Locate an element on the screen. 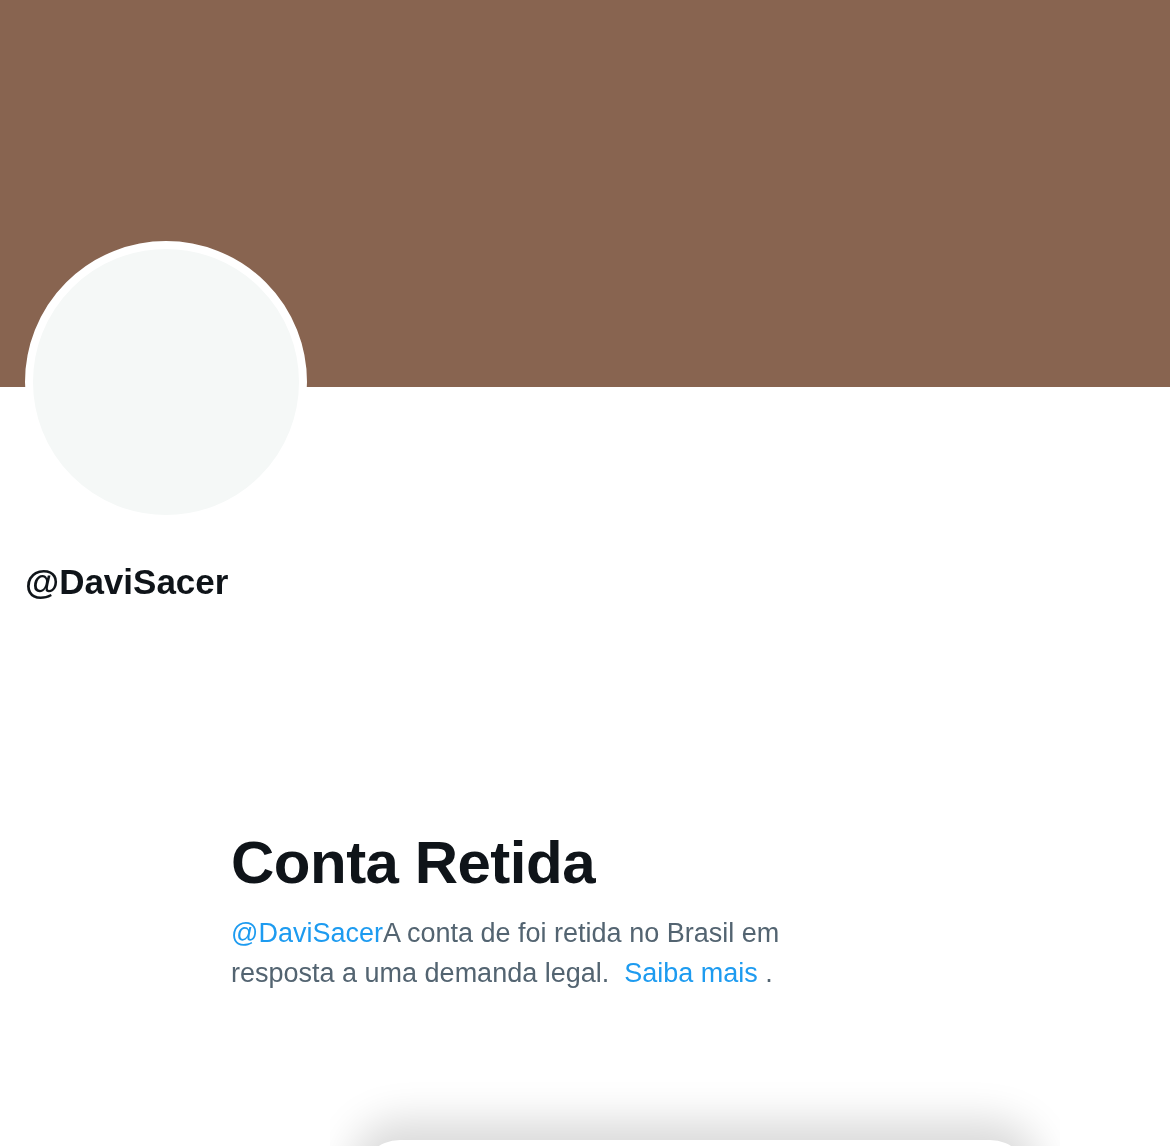 The width and height of the screenshot is (1170, 1146). notice-title: Conta Retida is located at coordinates (414, 863).